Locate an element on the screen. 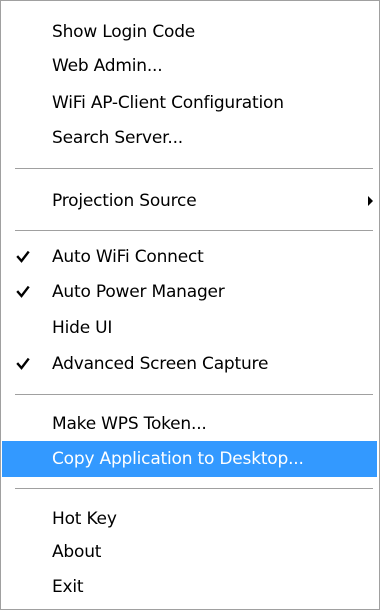 The image size is (380, 610). menu-item-auto-power-manager: Auto Power Manager is located at coordinates (190, 292).